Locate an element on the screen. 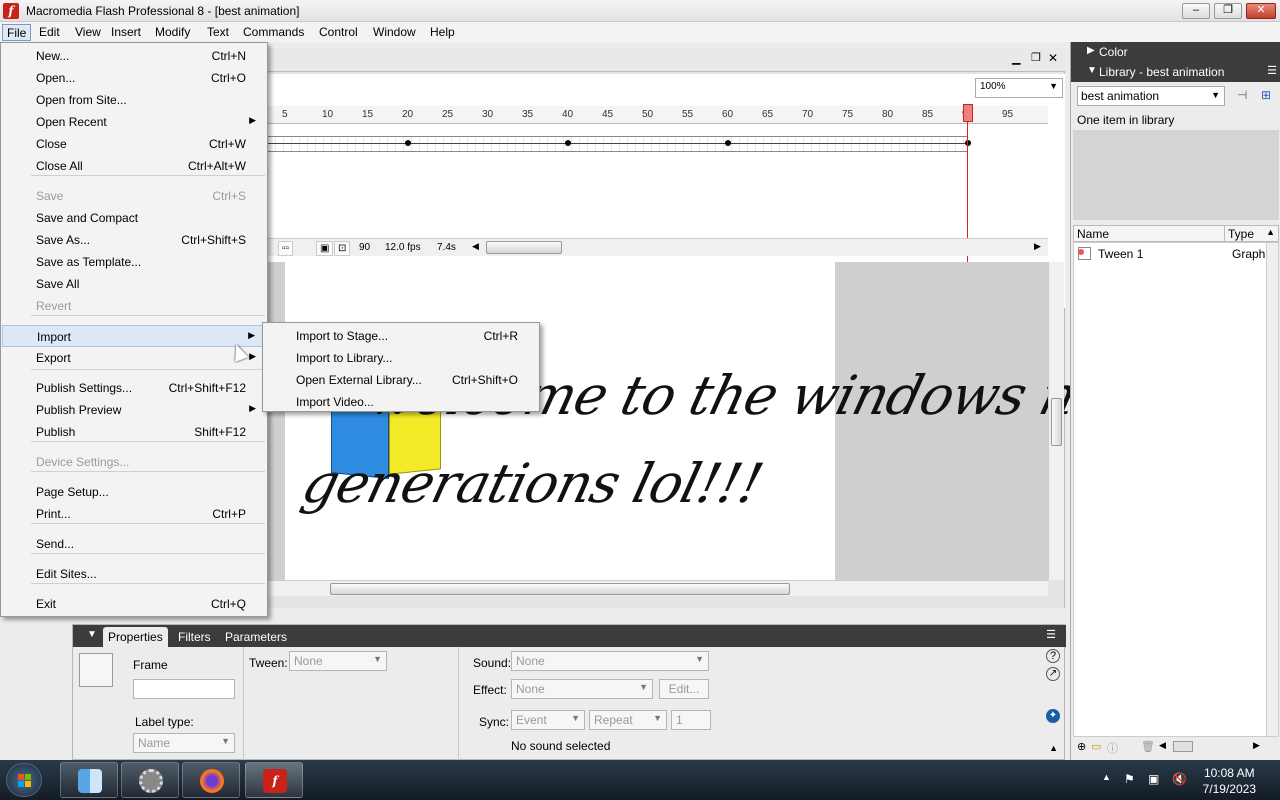  accessibility-icon: ✦ is located at coordinates (1053, 716).